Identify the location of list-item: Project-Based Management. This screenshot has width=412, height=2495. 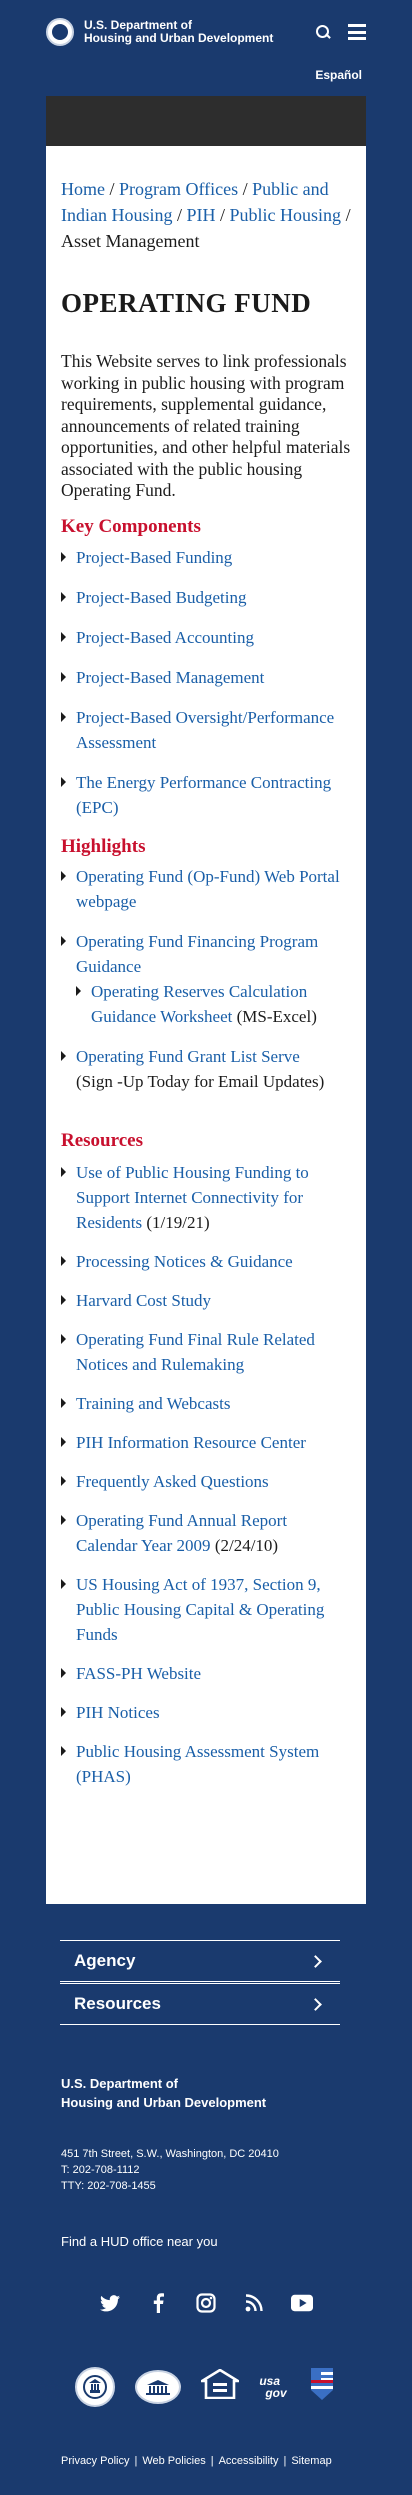
(206, 677).